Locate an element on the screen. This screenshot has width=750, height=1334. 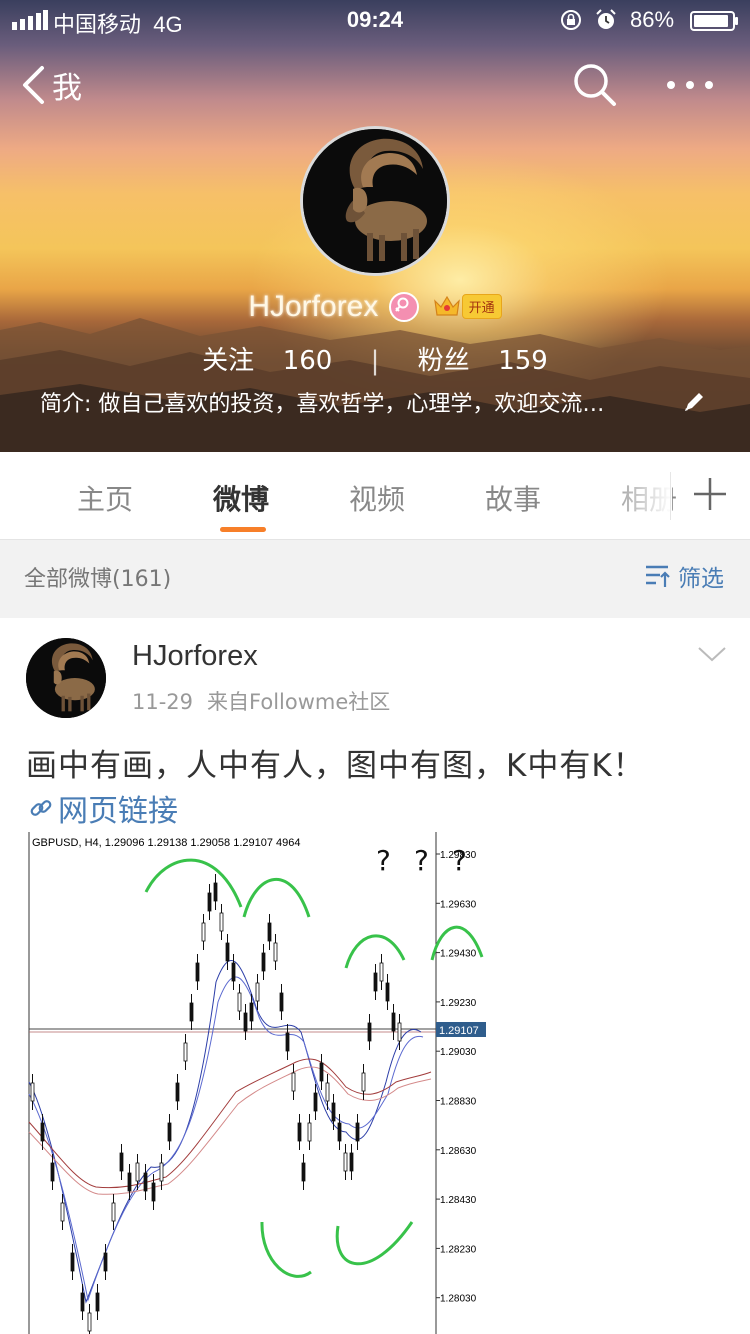
status-bar: 中国移动 4G 09:24 86% is located at coordinates (375, 20).